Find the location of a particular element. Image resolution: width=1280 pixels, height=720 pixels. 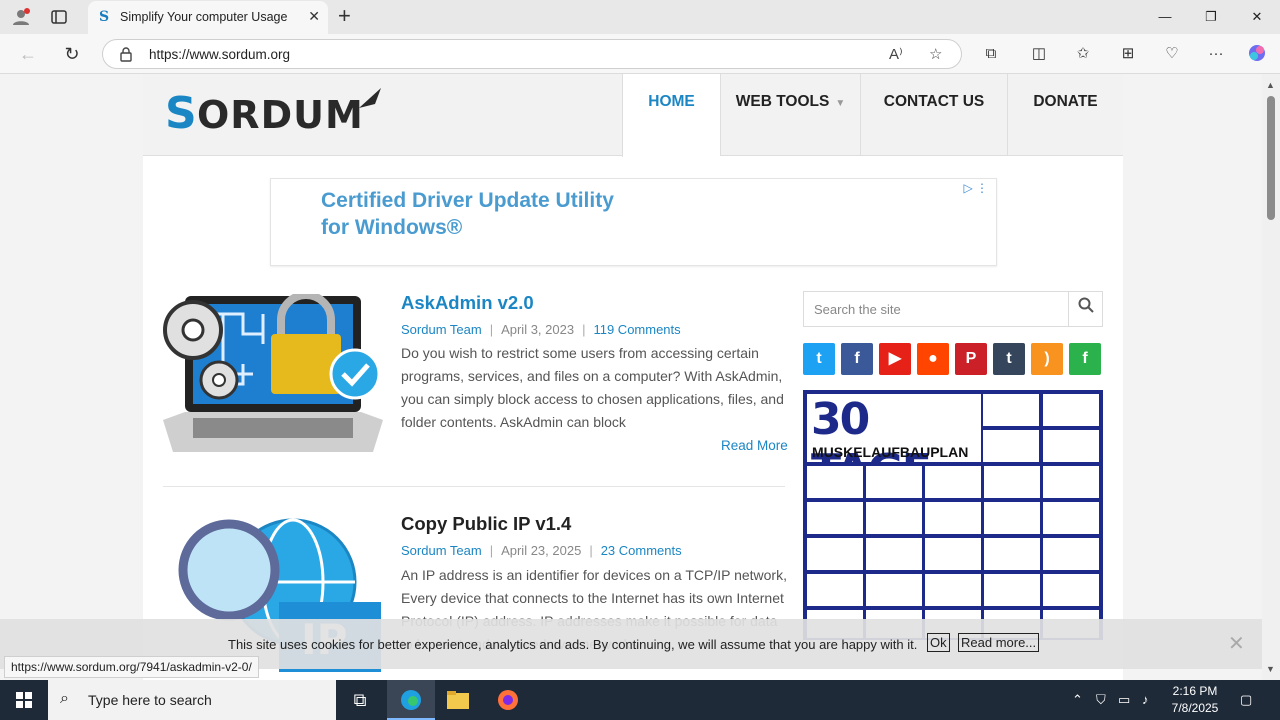

pinterest-icon: P is located at coordinates (971, 359).